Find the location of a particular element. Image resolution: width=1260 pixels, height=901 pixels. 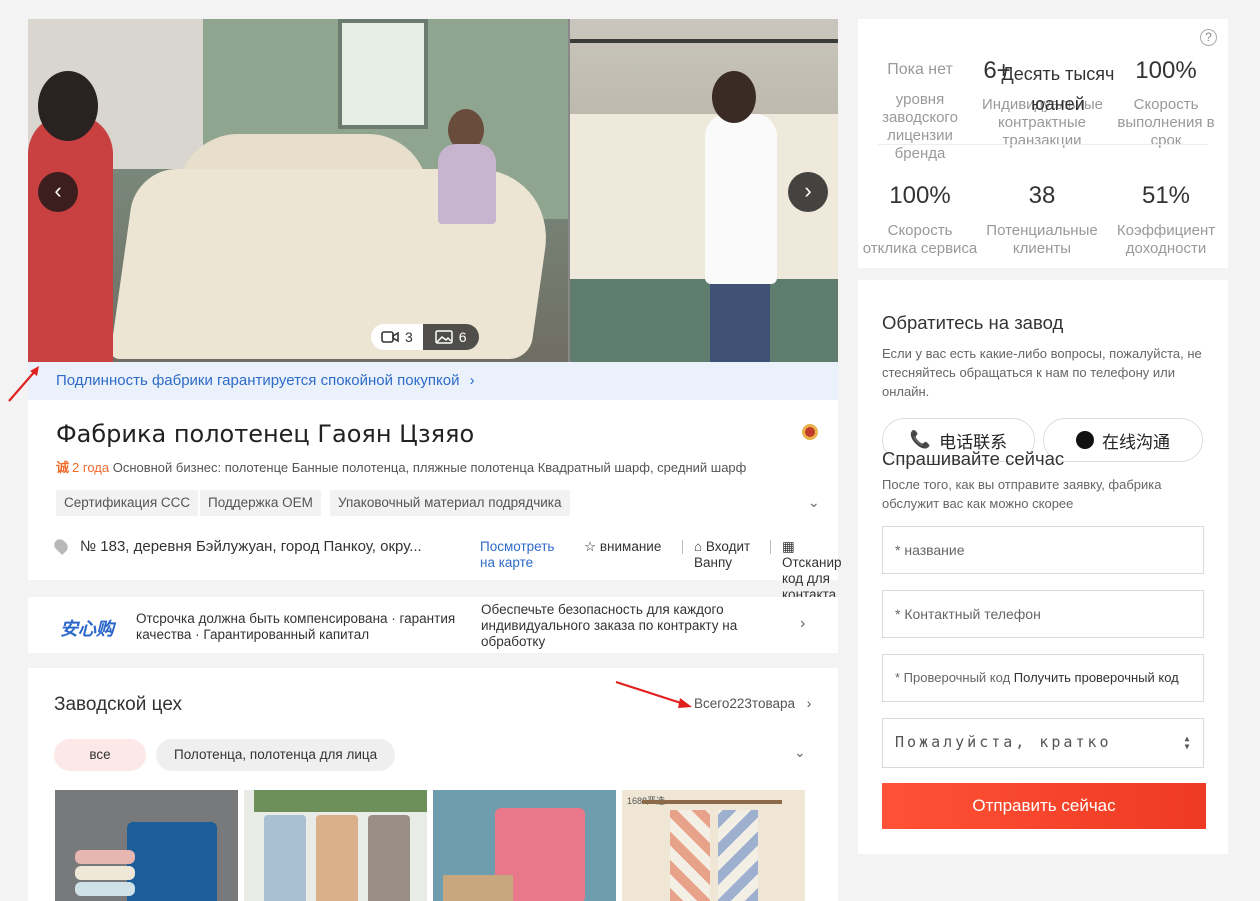

star-icon: ☆ is located at coordinates (590, 546).